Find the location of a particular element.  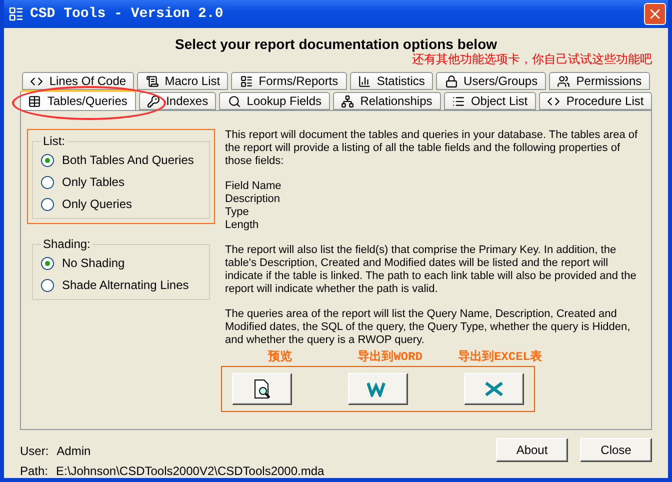

radio-option: No Shading is located at coordinates (121, 263).